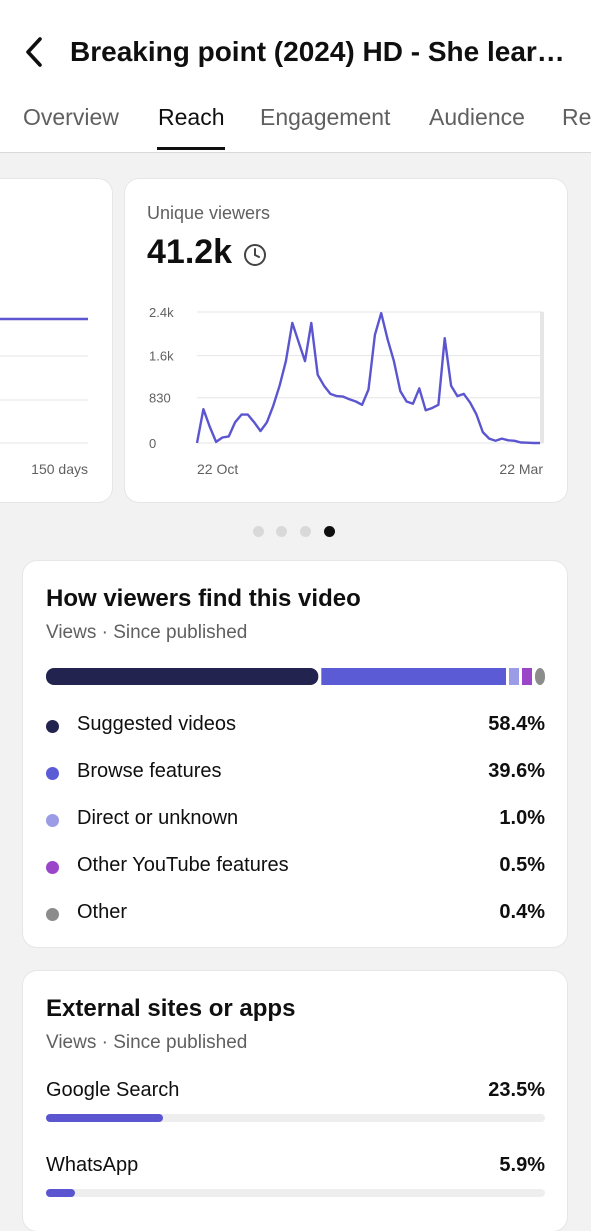  I want to click on legend-value: 0.5%, so click(522, 865).